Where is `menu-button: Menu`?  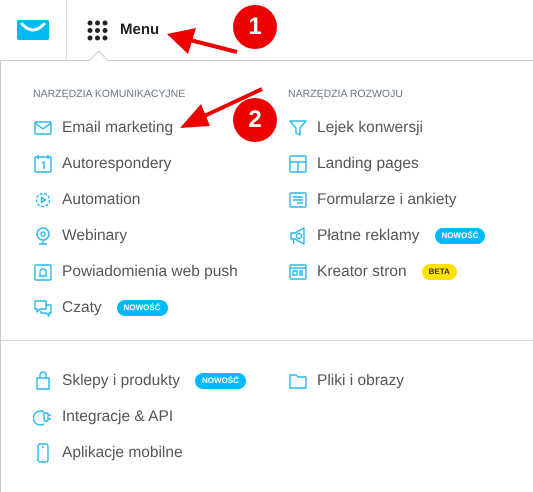 menu-button: Menu is located at coordinates (123, 30).